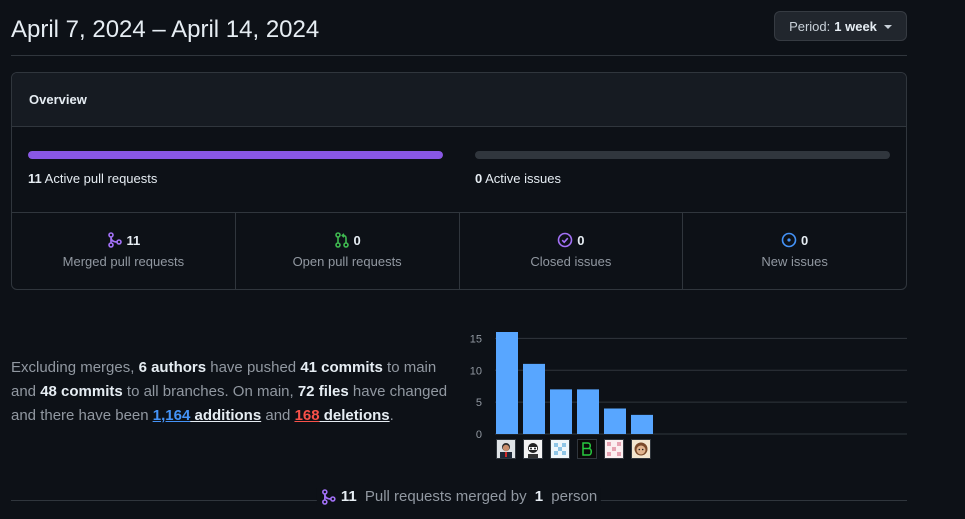  I want to click on summary-text: Excluding merges,, so click(75, 367).